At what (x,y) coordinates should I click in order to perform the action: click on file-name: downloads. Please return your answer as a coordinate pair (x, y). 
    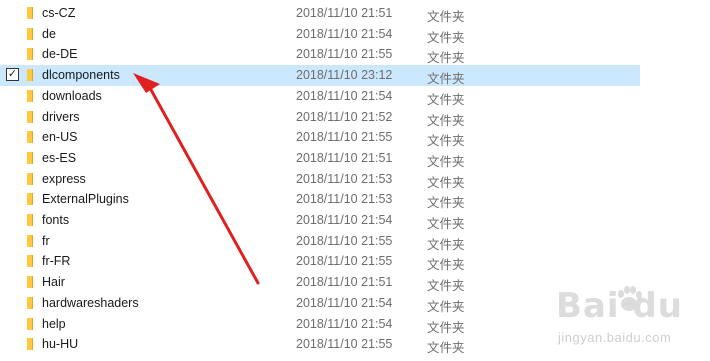
    Looking at the image, I should click on (72, 95).